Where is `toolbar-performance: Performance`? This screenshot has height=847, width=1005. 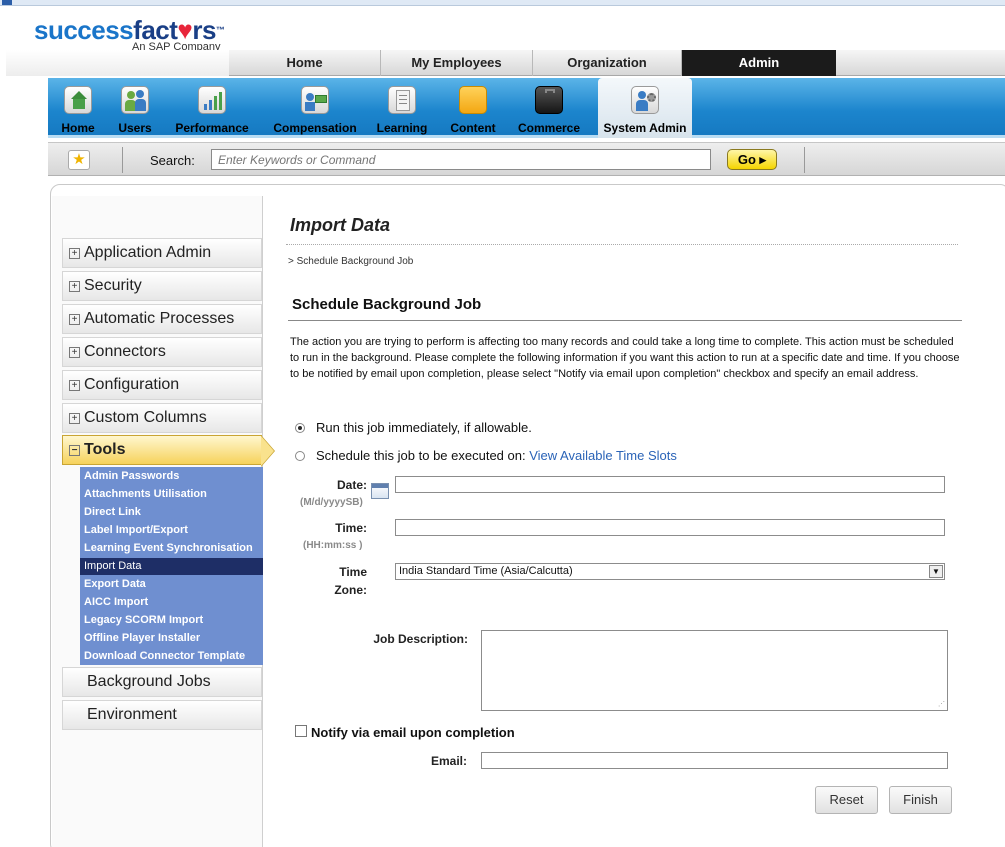
toolbar-performance: Performance is located at coordinates (212, 108).